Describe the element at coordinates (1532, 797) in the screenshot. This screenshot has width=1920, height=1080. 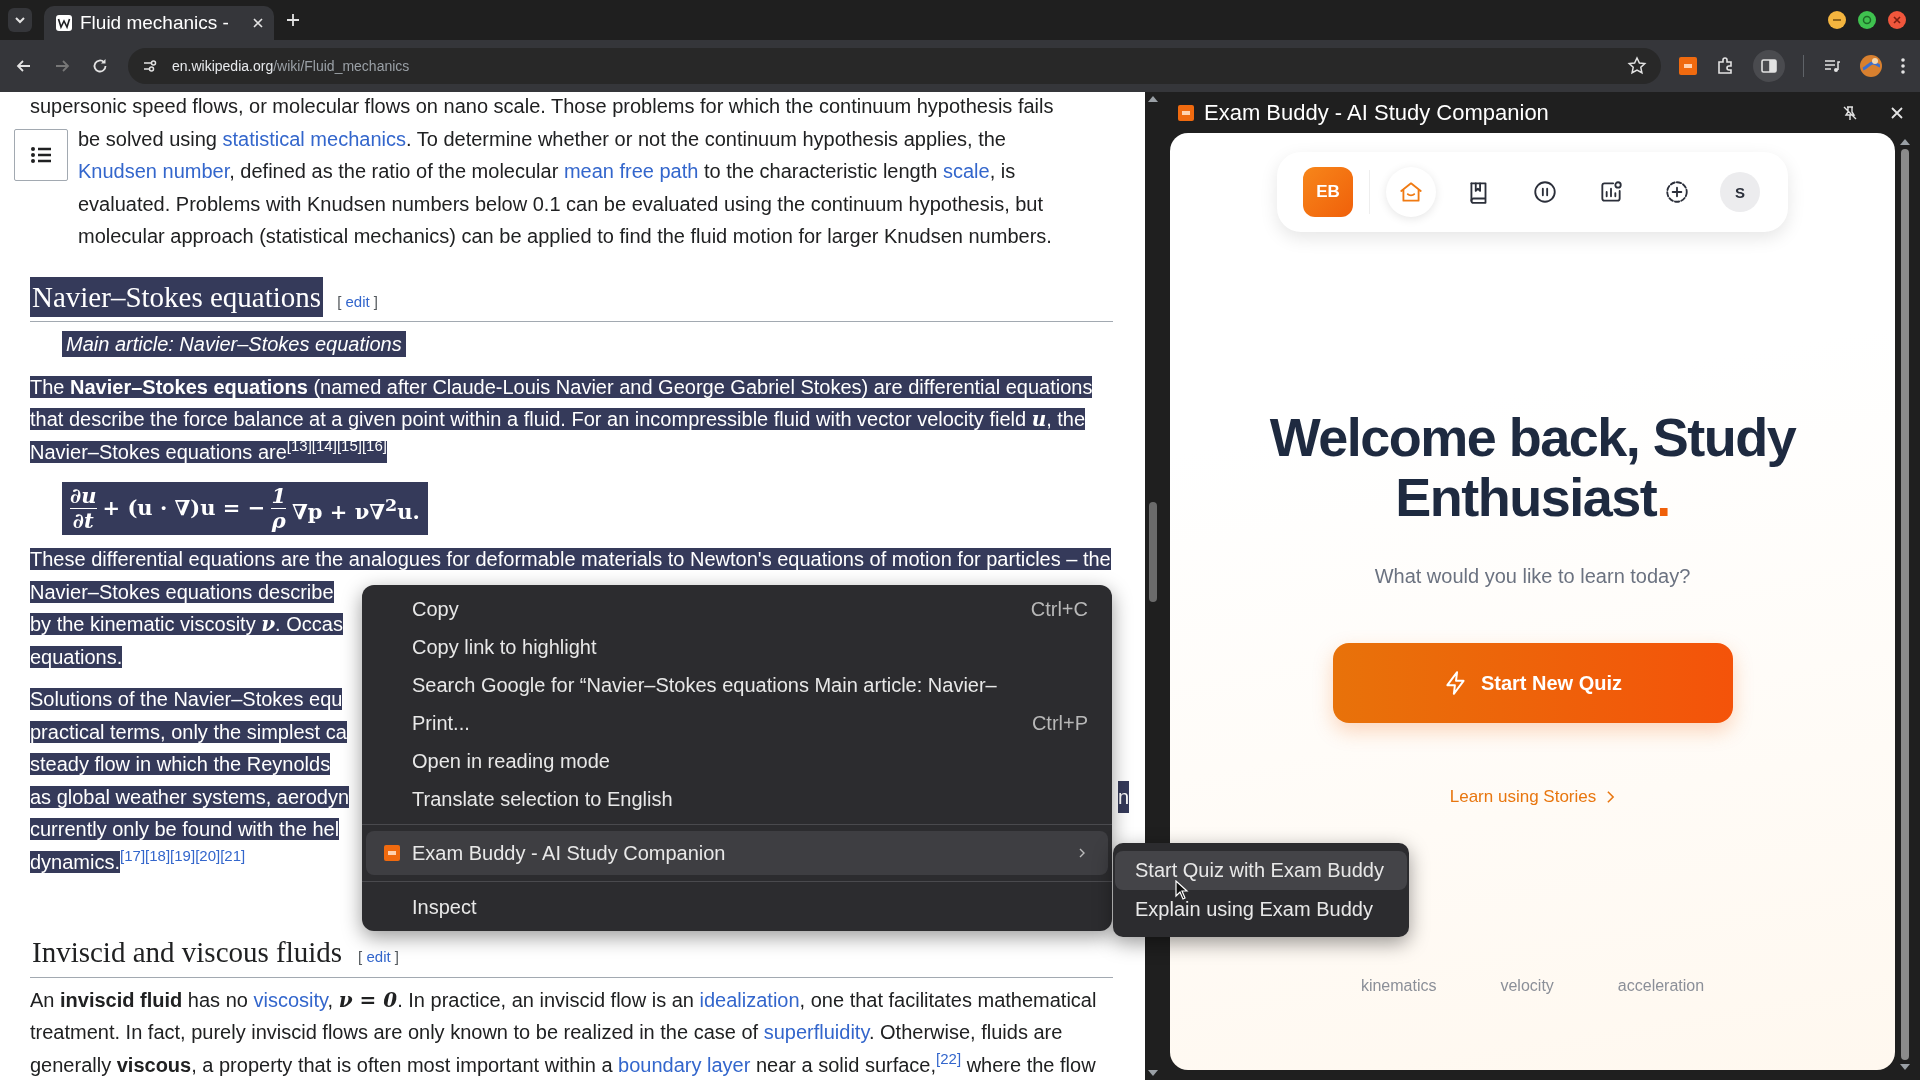
I see `stories-link: Learn using Stories` at that location.